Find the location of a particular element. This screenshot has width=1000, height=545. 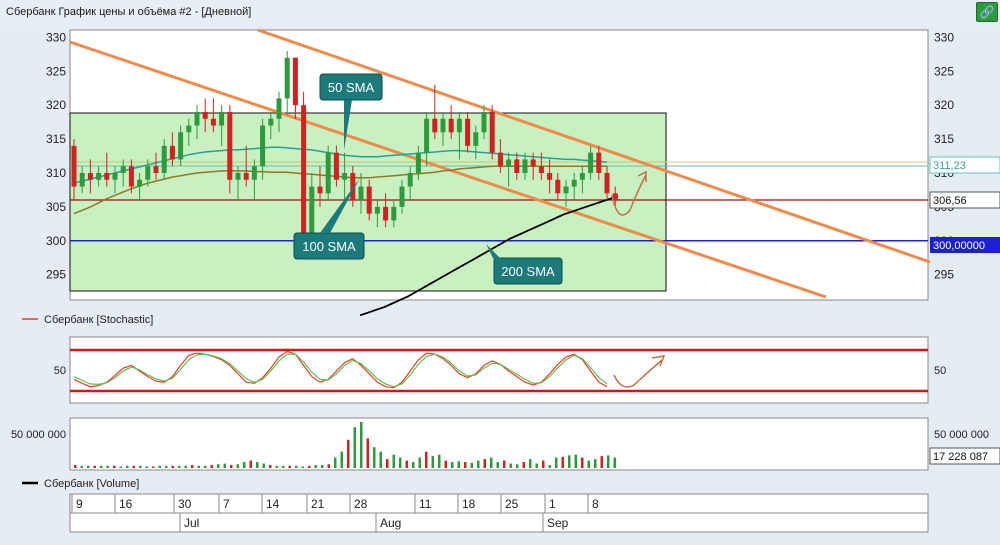

day-tick-label: 21 is located at coordinates (318, 504).